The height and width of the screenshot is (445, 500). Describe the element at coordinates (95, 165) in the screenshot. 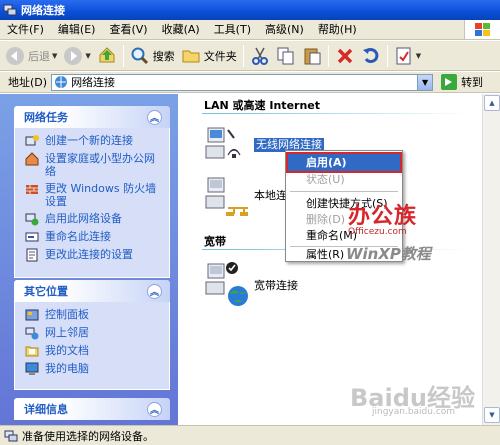

I see `task-home-network: 设置家庭或小型办公网络` at that location.